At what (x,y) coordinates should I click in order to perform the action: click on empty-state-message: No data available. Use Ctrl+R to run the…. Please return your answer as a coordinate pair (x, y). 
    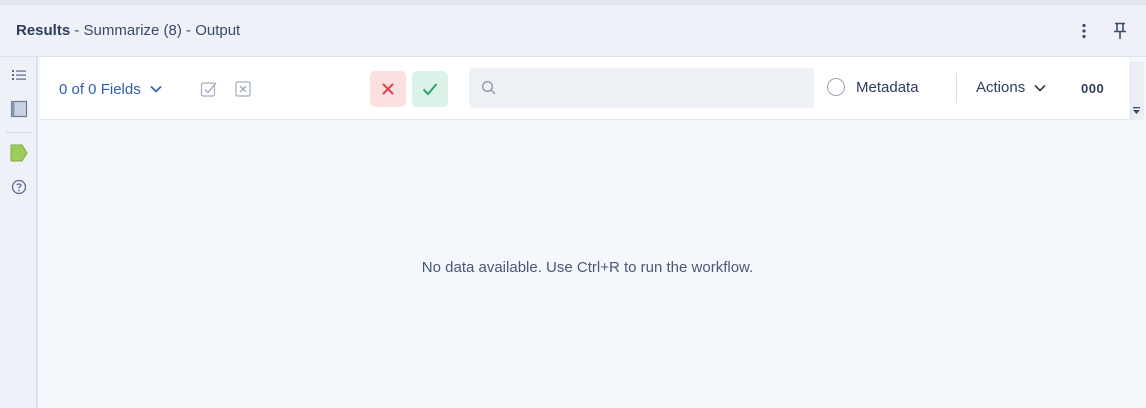
    Looking at the image, I should click on (587, 267).